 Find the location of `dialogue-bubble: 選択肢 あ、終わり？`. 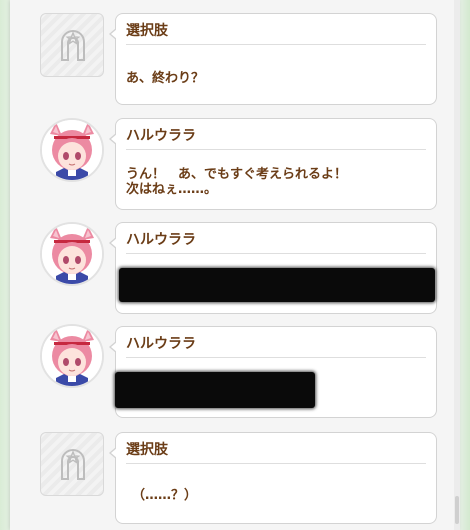

dialogue-bubble: 選択肢 あ、終わり？ is located at coordinates (273, 59).